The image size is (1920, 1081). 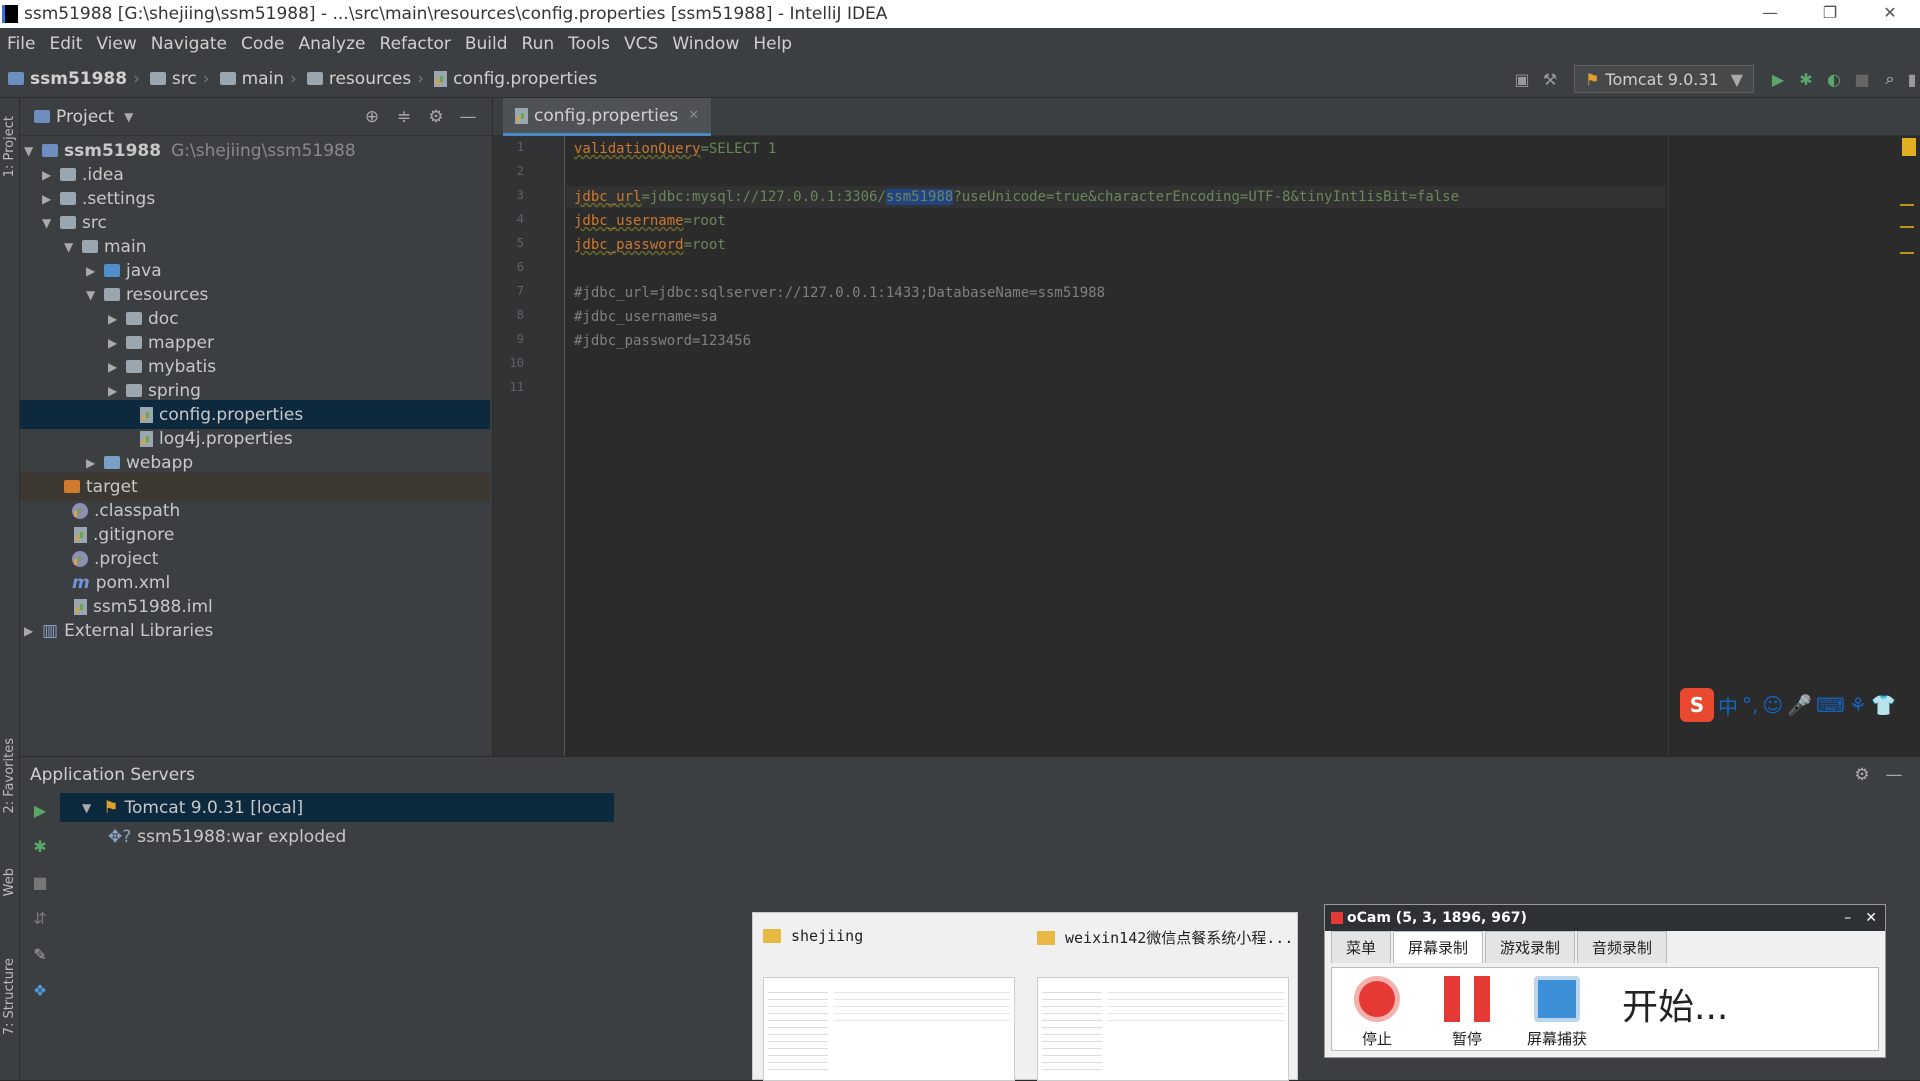 What do you see at coordinates (650, 245) in the screenshot?
I see `code-line-5: jdbc_password=root` at bounding box center [650, 245].